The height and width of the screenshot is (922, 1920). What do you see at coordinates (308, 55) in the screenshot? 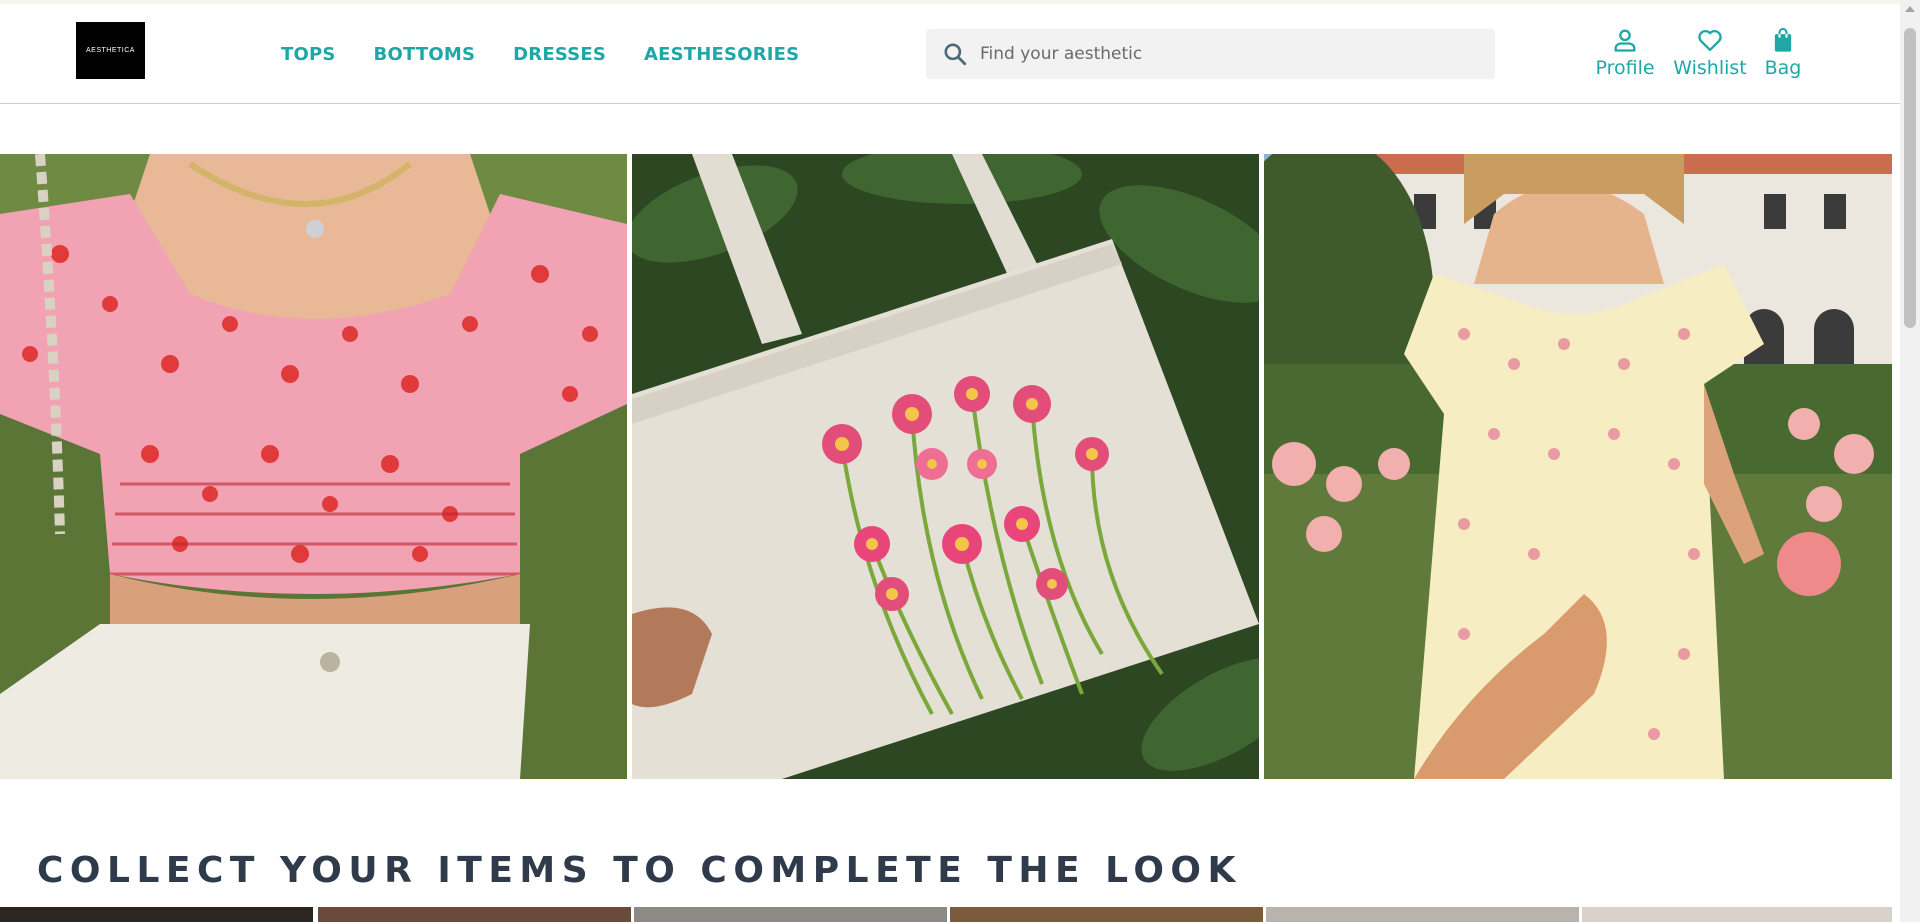
I see `menu-item-tops: TOPS` at bounding box center [308, 55].